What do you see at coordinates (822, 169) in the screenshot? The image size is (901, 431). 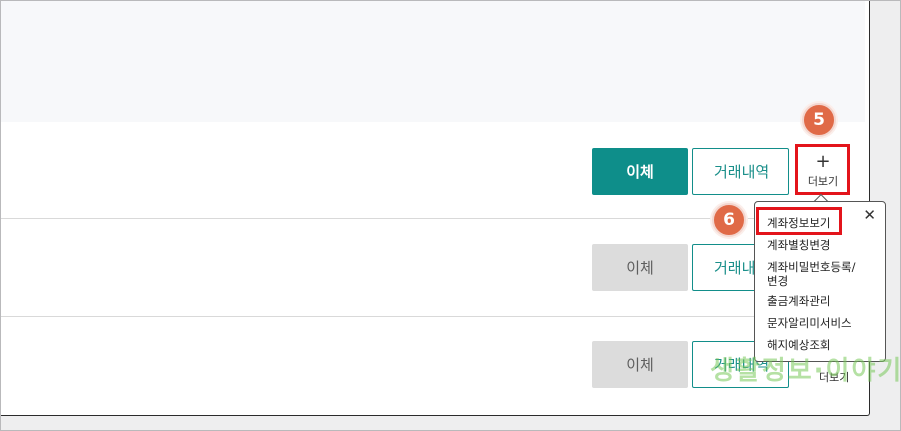 I see `more-button-highlight` at bounding box center [822, 169].